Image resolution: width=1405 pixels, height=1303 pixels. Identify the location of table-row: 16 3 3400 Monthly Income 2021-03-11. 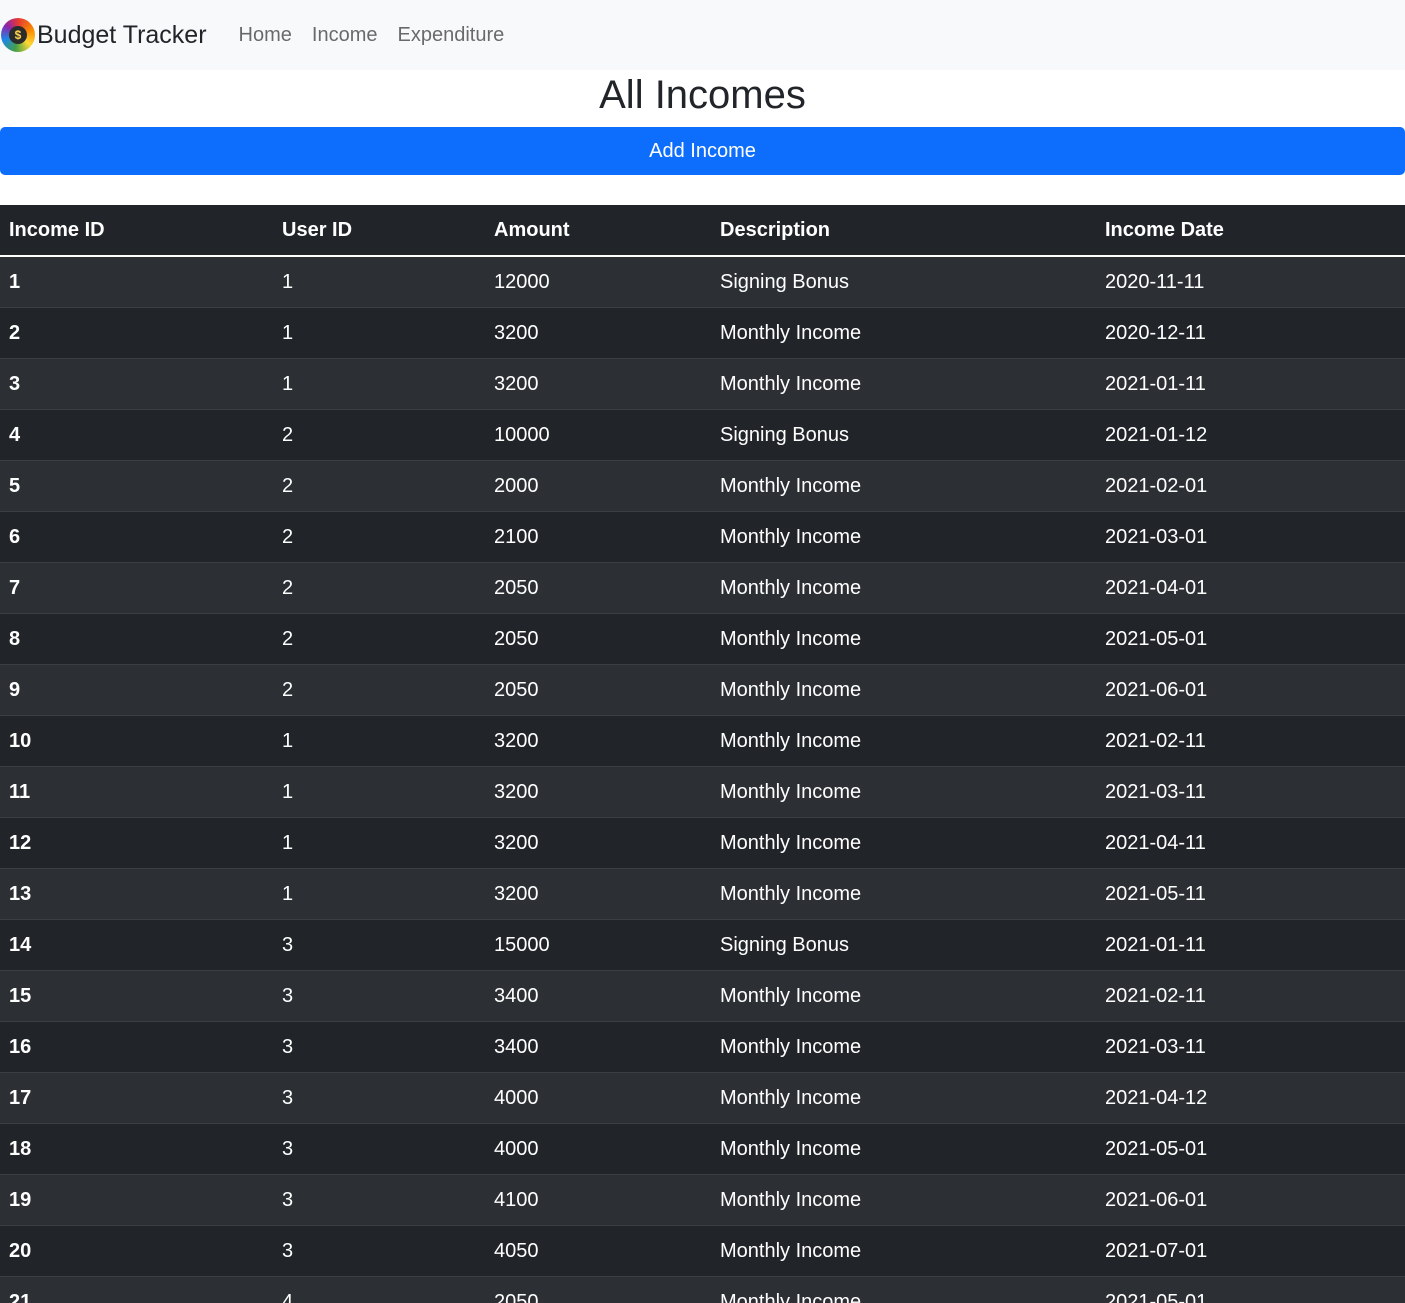
(702, 1047).